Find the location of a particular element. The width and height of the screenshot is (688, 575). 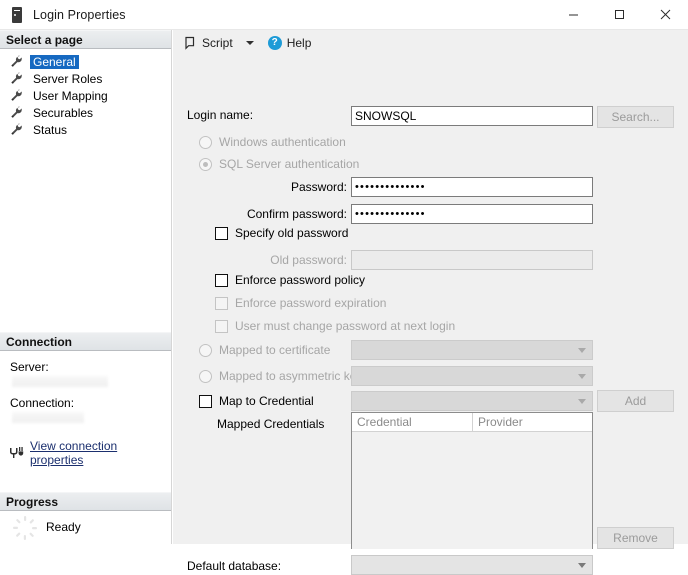

windows-auth-row: Windows authentication is located at coordinates (272, 142).